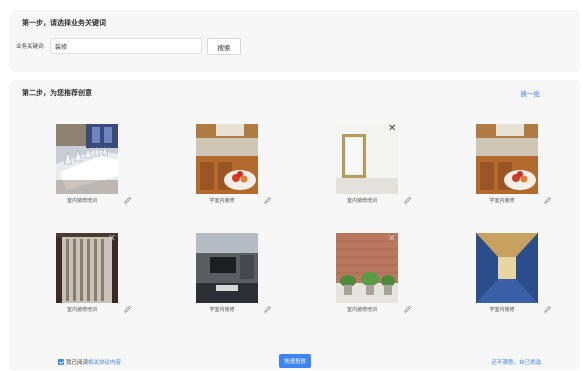 The image size is (583, 371). I want to click on step2-title: 第二步，为您推荐创意, so click(57, 93).